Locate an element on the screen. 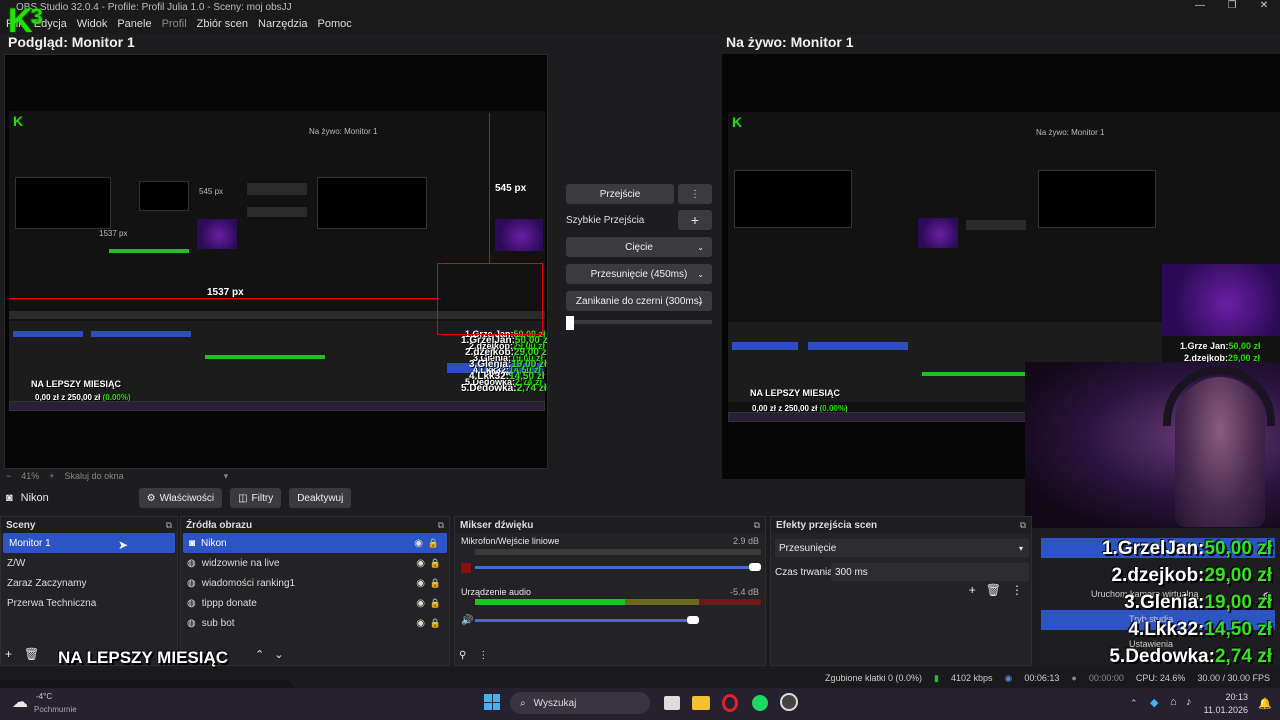 Image resolution: width=1280 pixels, height=720 pixels. mute-icon is located at coordinates (466, 568).